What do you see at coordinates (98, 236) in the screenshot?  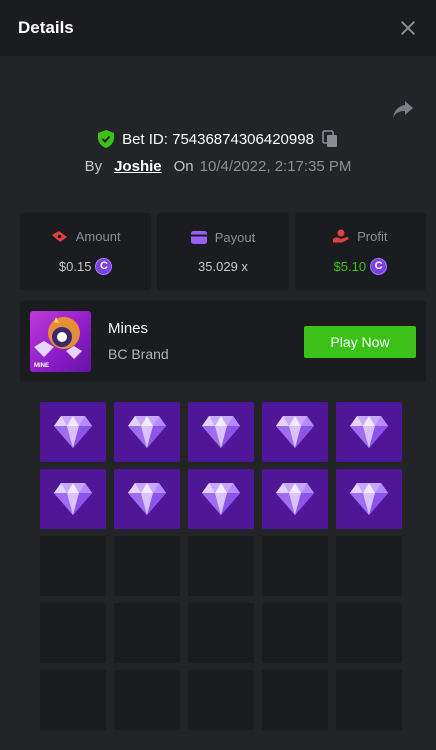 I see `amount-label: Amount` at bounding box center [98, 236].